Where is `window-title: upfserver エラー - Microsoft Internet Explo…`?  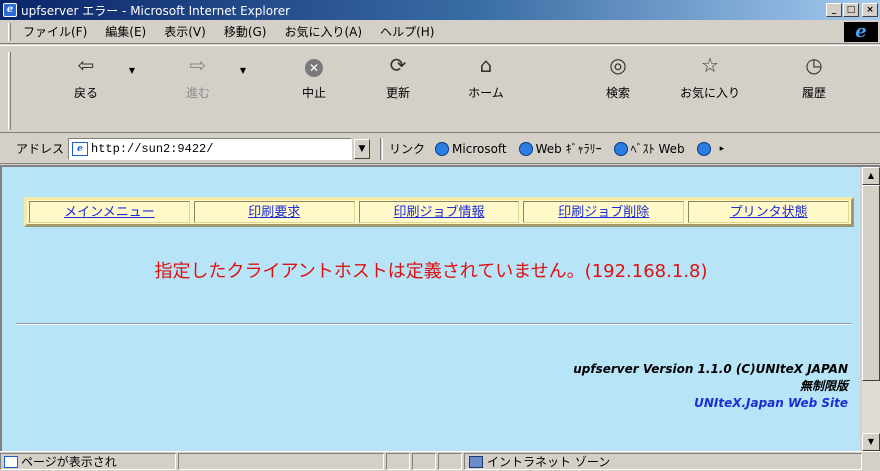
window-title: upfserver エラー - Microsoft Internet Explo… is located at coordinates (156, 10).